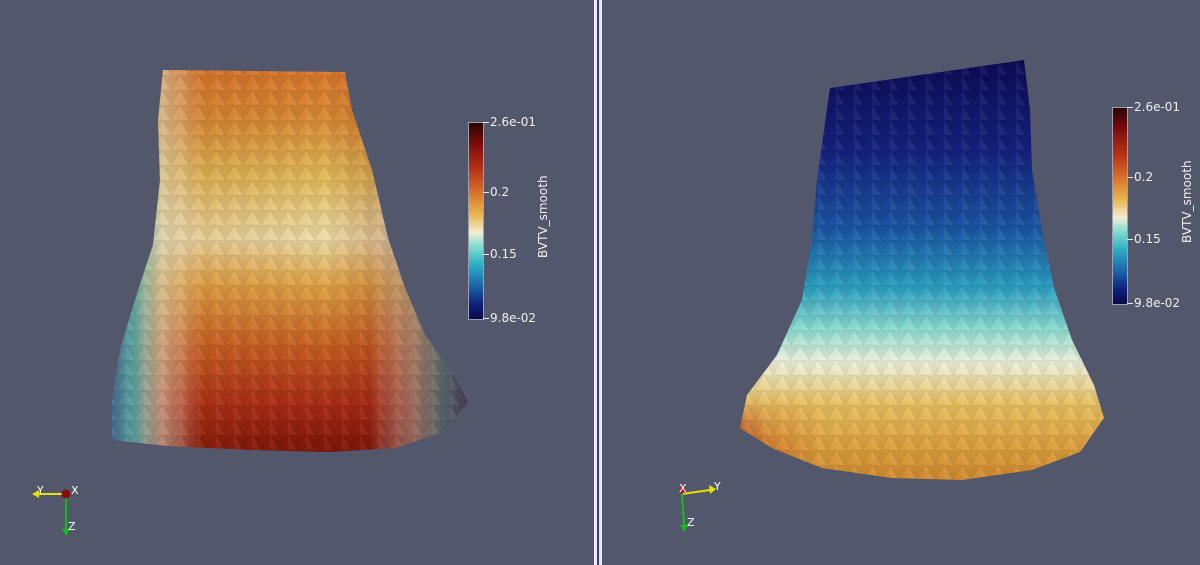 The image size is (1200, 565). What do you see at coordinates (598, 282) in the screenshot?
I see `view-splitter` at bounding box center [598, 282].